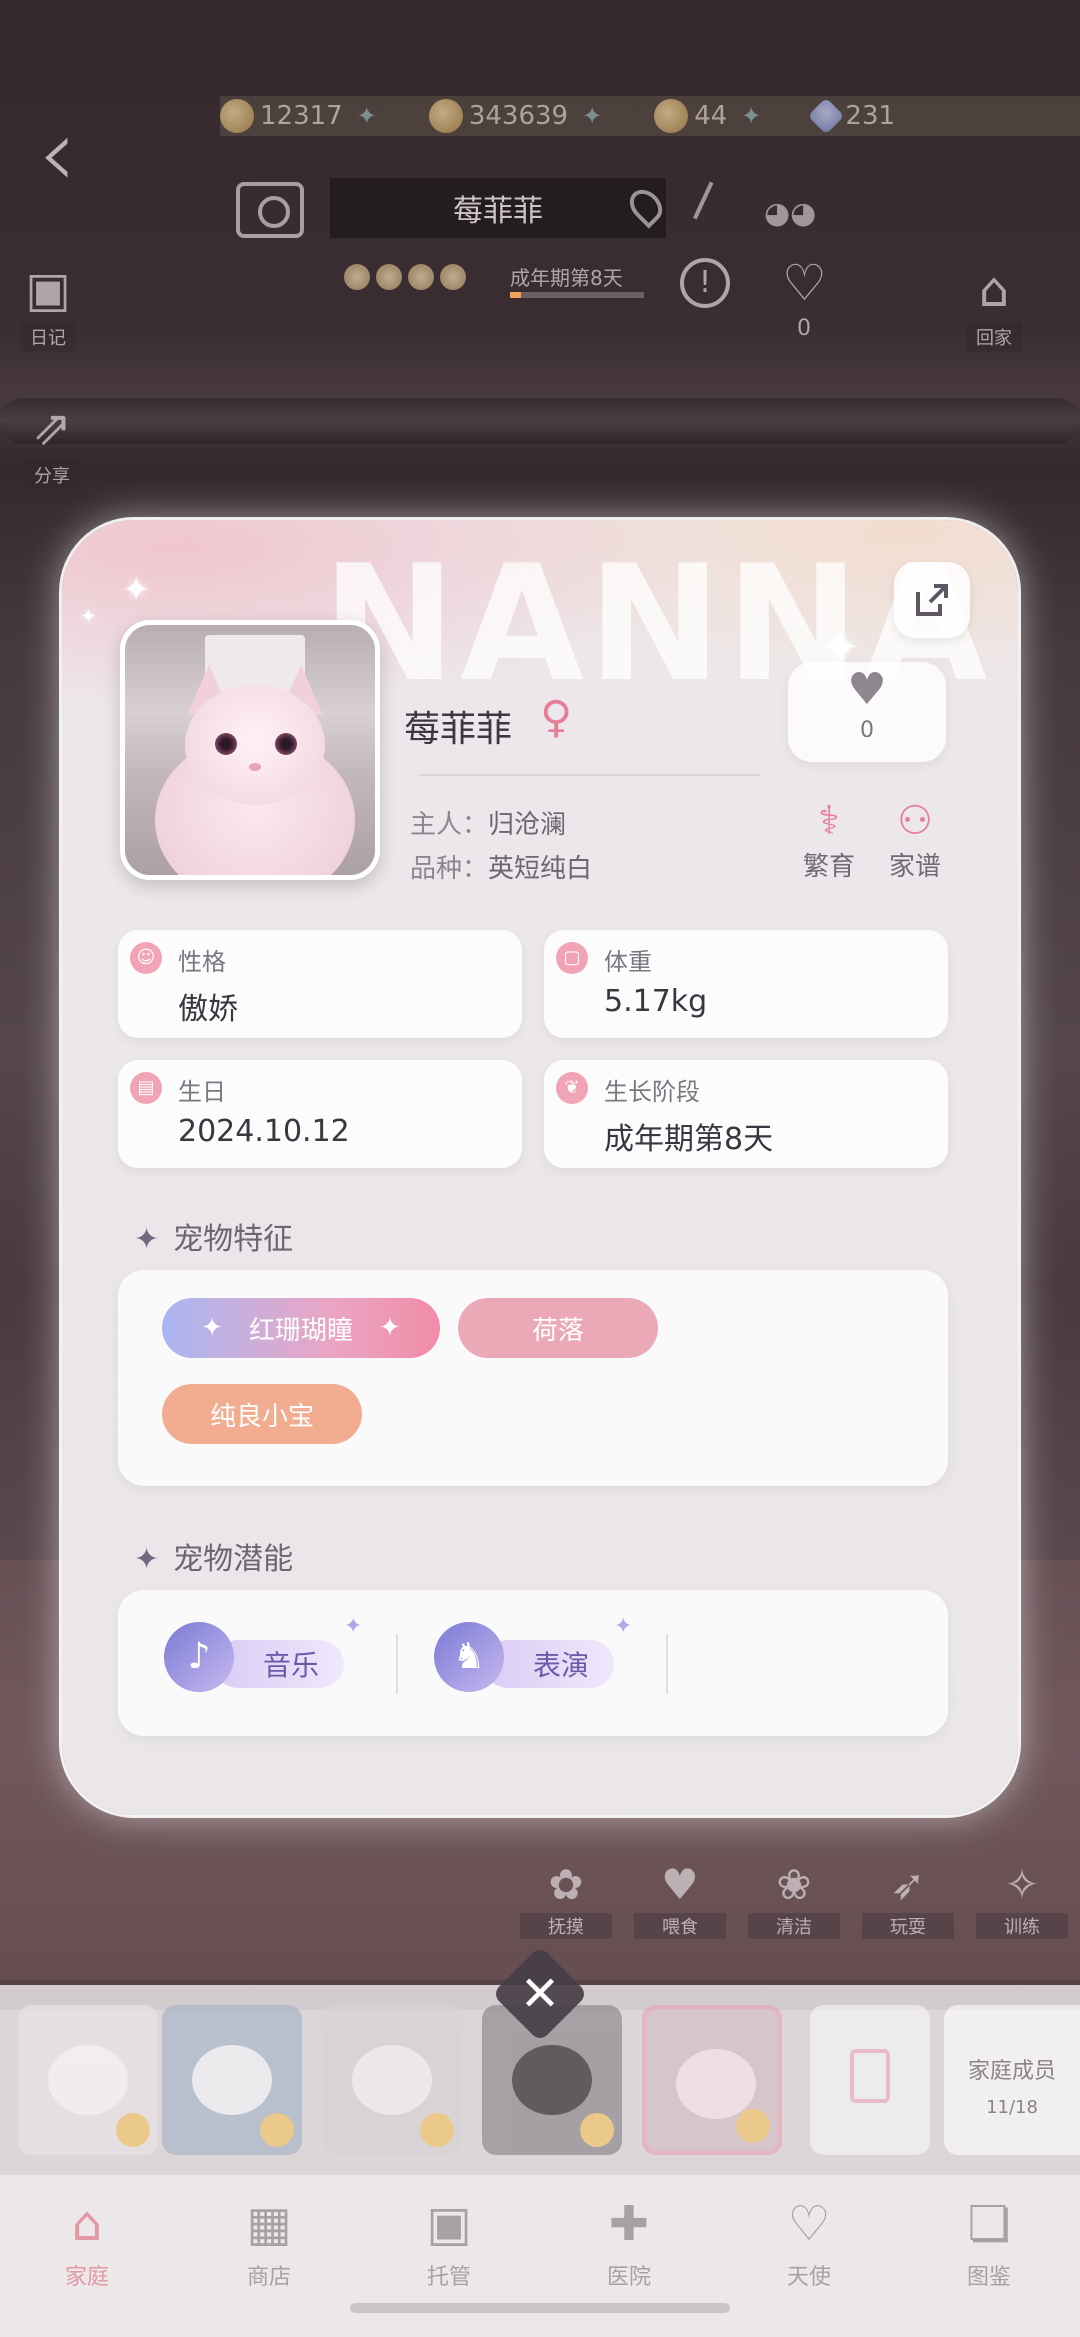 The width and height of the screenshot is (1080, 2337). Describe the element at coordinates (566, 278) in the screenshot. I see `hud-stage-text: 成年期第8天` at that location.